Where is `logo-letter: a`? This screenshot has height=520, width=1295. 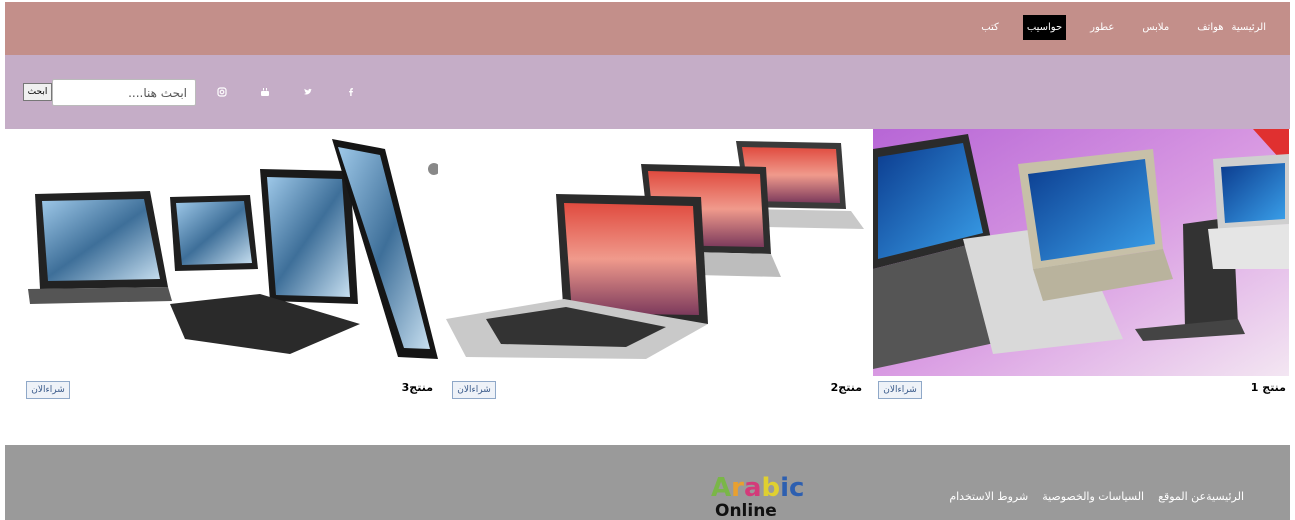
logo-letter: a is located at coordinates (752, 488).